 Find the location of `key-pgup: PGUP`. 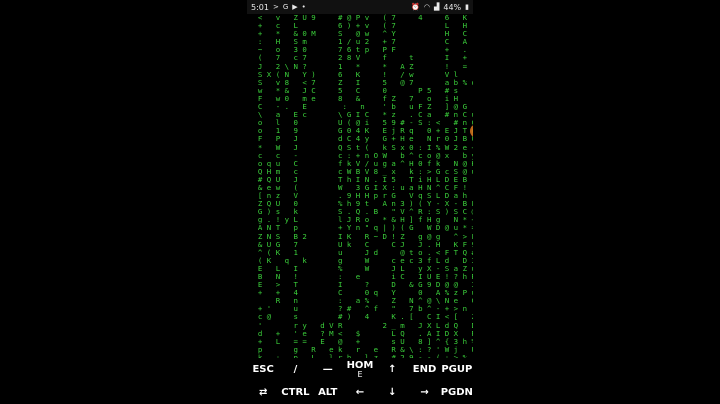

key-pgup: PGUP is located at coordinates (457, 369).